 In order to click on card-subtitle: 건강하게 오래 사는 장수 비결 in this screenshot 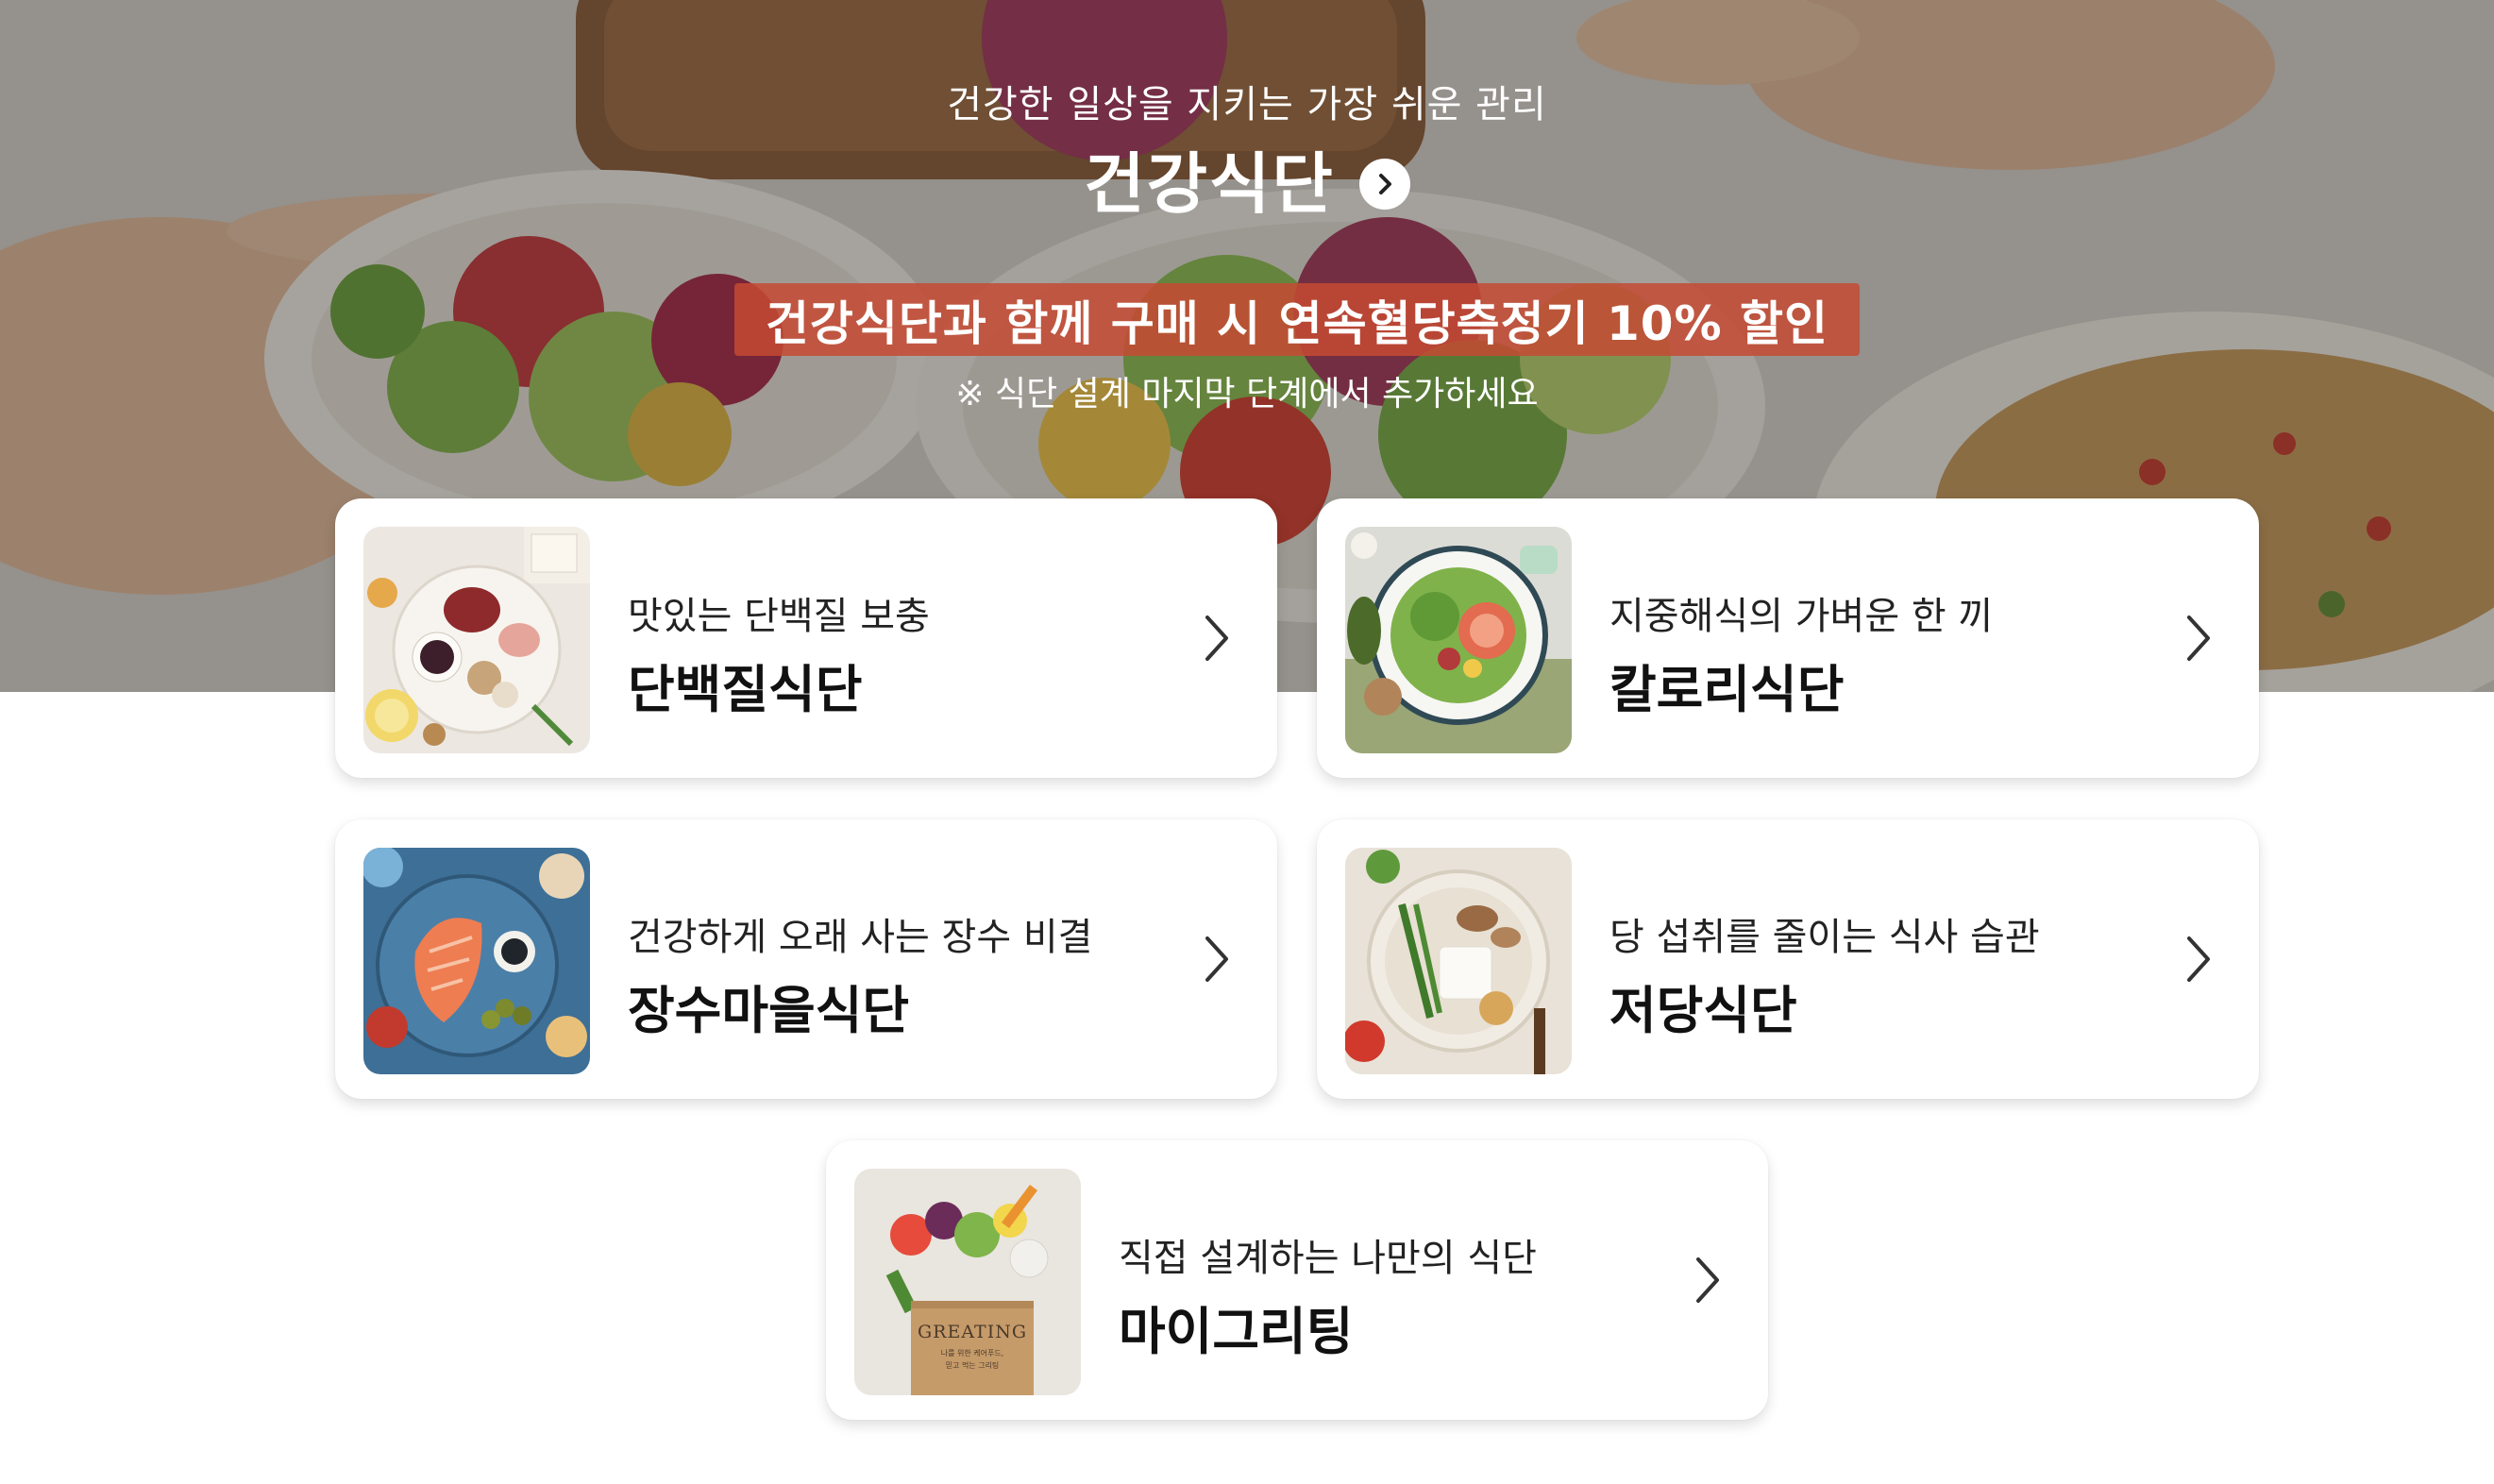, I will do `click(860, 937)`.